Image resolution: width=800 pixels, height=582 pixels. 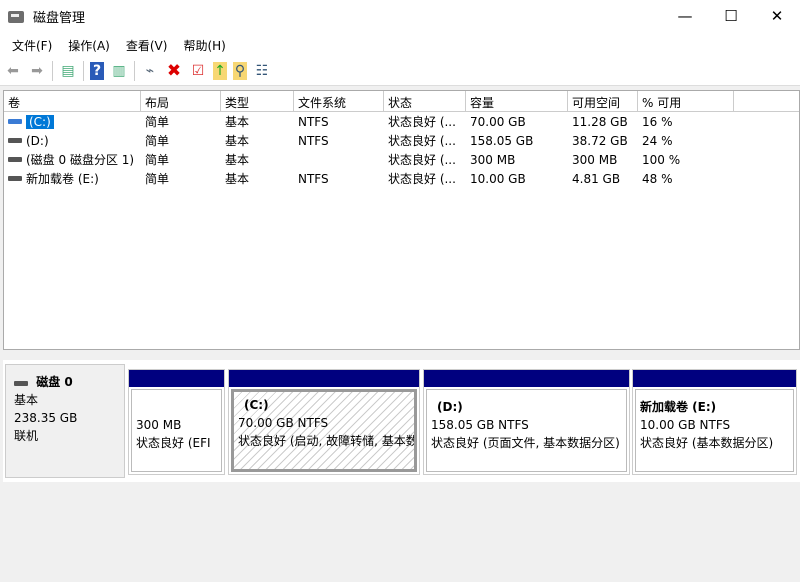 What do you see at coordinates (493, 159) in the screenshot?
I see `capacity-cell: 300 MB` at bounding box center [493, 159].